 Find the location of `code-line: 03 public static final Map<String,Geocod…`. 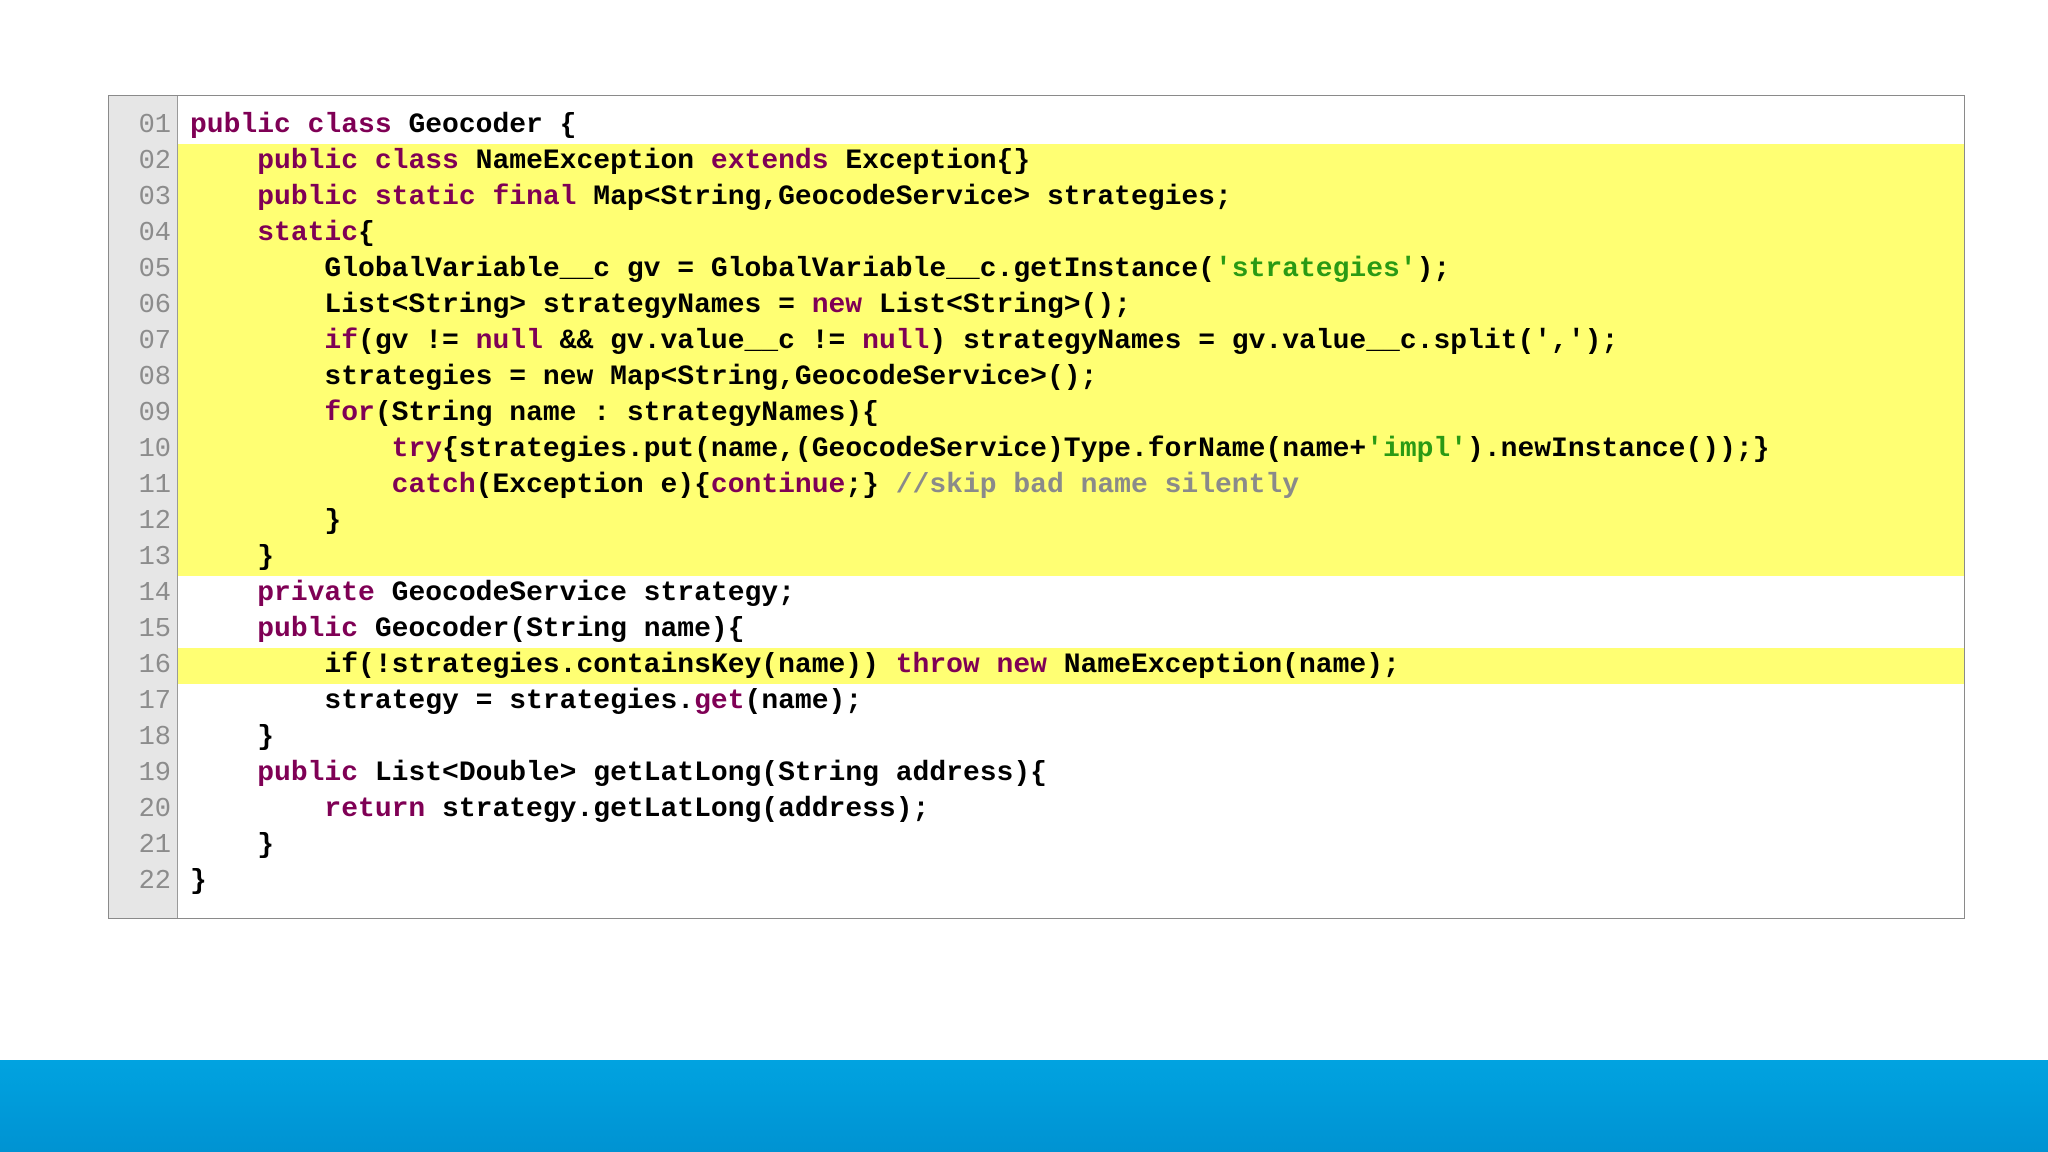

code-line: 03 public static final Map<String,Geocod… is located at coordinates (1036, 198).